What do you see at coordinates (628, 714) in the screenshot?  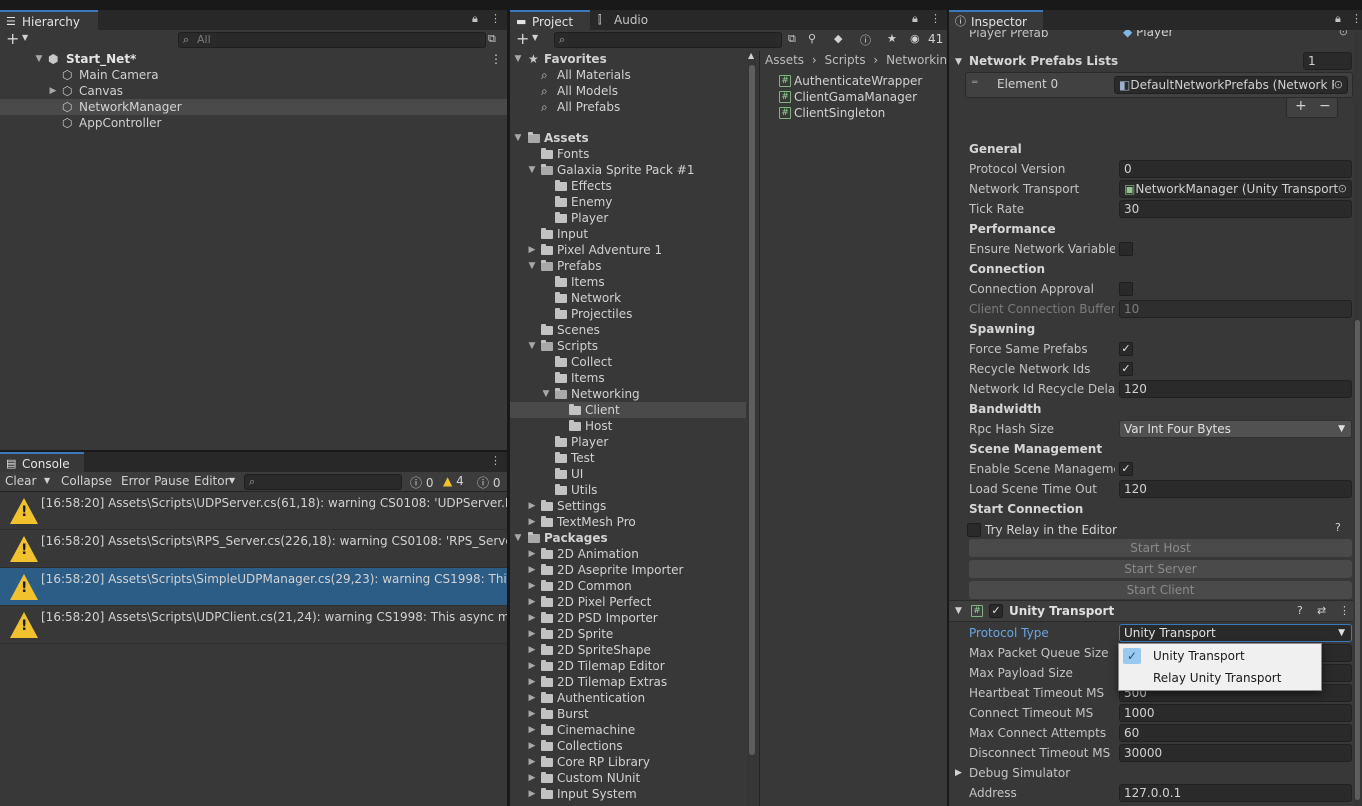 I see `package-row: ▶ Burst` at bounding box center [628, 714].